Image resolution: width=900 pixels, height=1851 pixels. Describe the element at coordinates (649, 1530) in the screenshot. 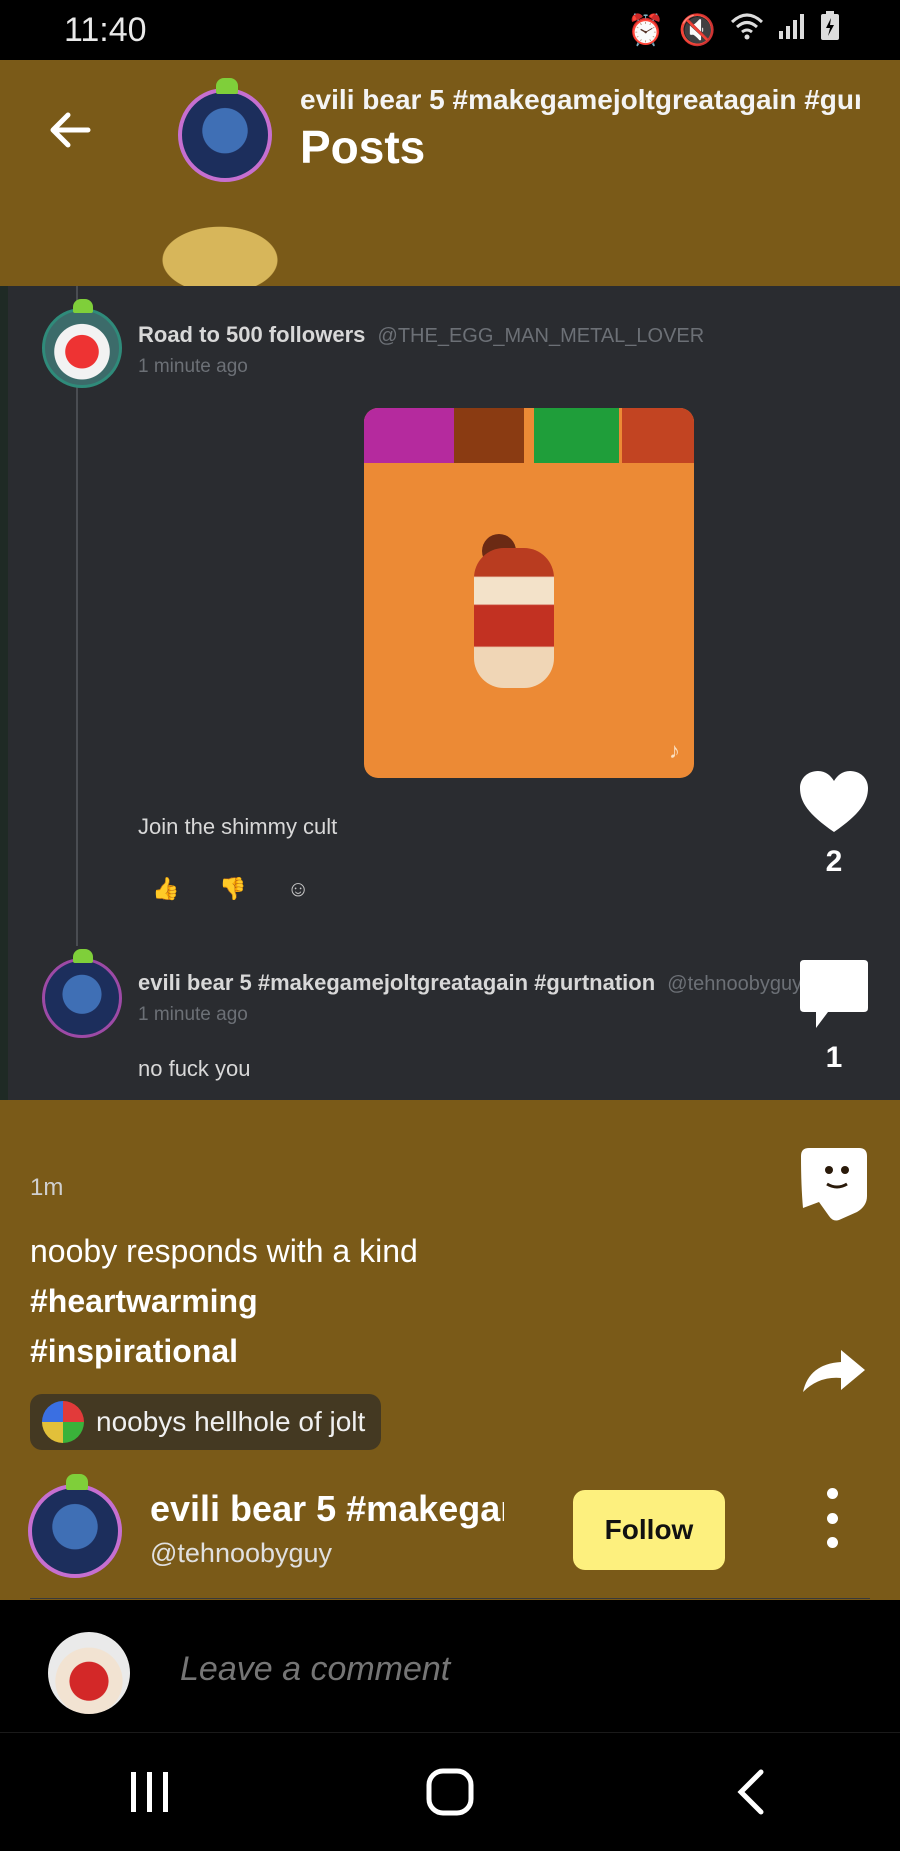

I see `follow-button: Follow` at that location.